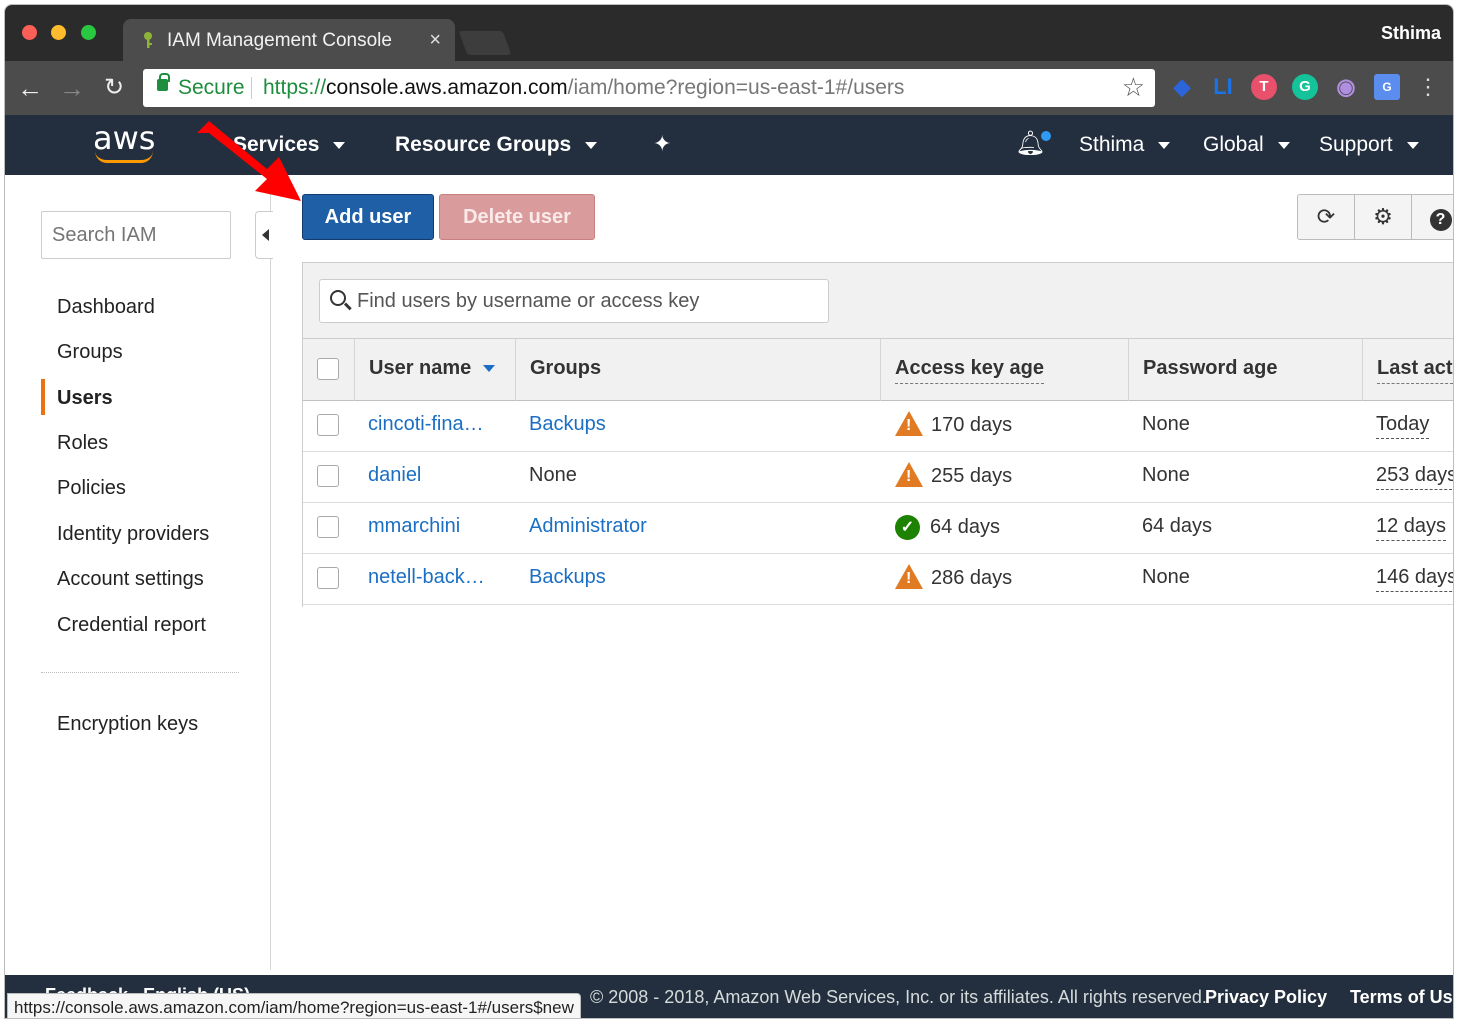 Image resolution: width=1457 pixels, height=1019 pixels. I want to click on account-menu: Sthima, so click(1125, 145).